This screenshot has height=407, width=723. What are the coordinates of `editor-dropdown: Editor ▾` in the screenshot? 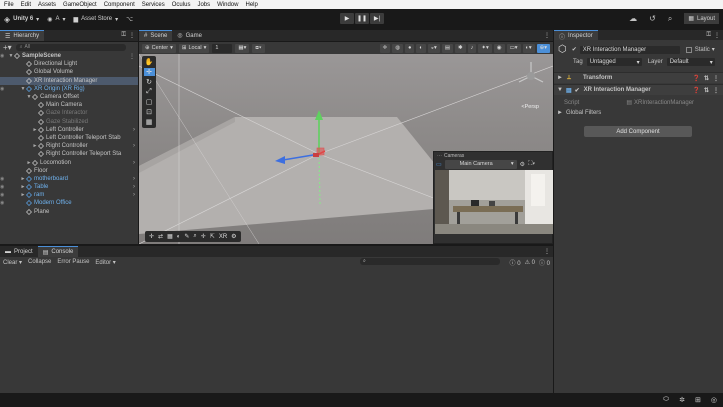 It's located at (105, 262).